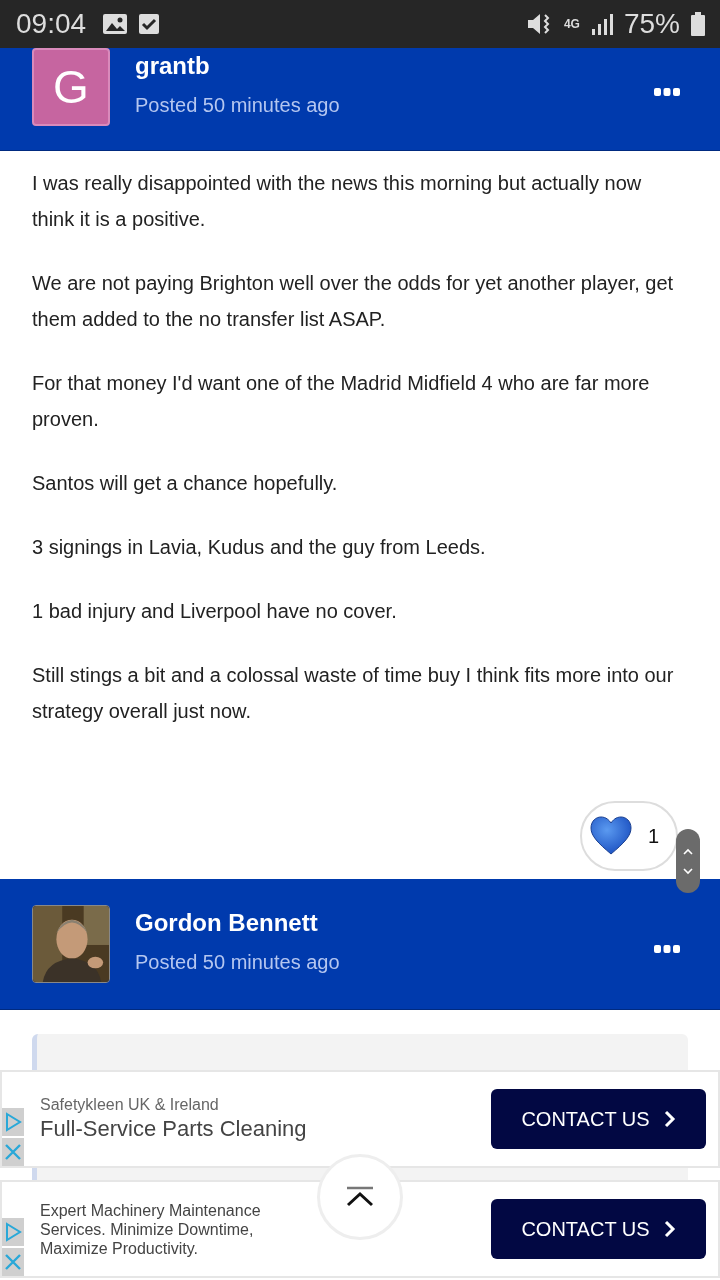 The height and width of the screenshot is (1280, 720). Describe the element at coordinates (360, 1197) in the screenshot. I see `caret-up-icon` at that location.